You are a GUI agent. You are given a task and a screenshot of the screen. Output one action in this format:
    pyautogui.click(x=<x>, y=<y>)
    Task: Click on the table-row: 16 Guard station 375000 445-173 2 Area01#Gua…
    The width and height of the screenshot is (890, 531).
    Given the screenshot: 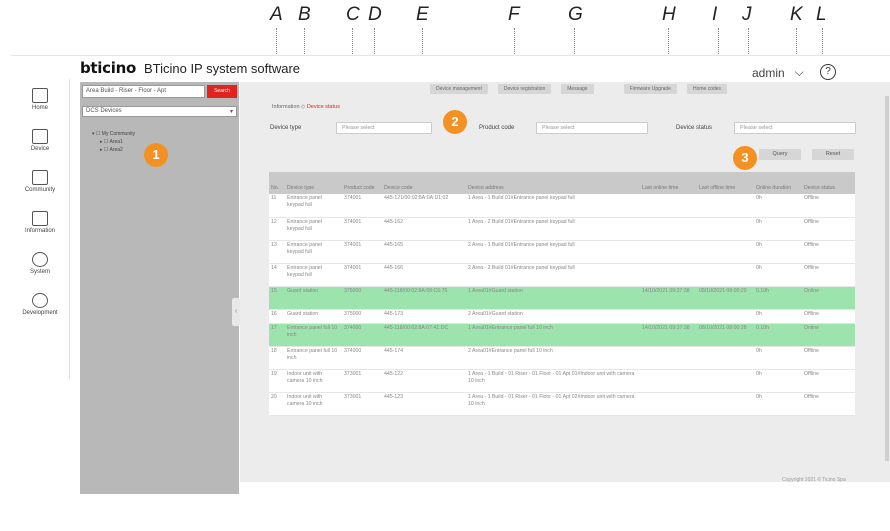 What is the action you would take?
    pyautogui.click(x=562, y=316)
    